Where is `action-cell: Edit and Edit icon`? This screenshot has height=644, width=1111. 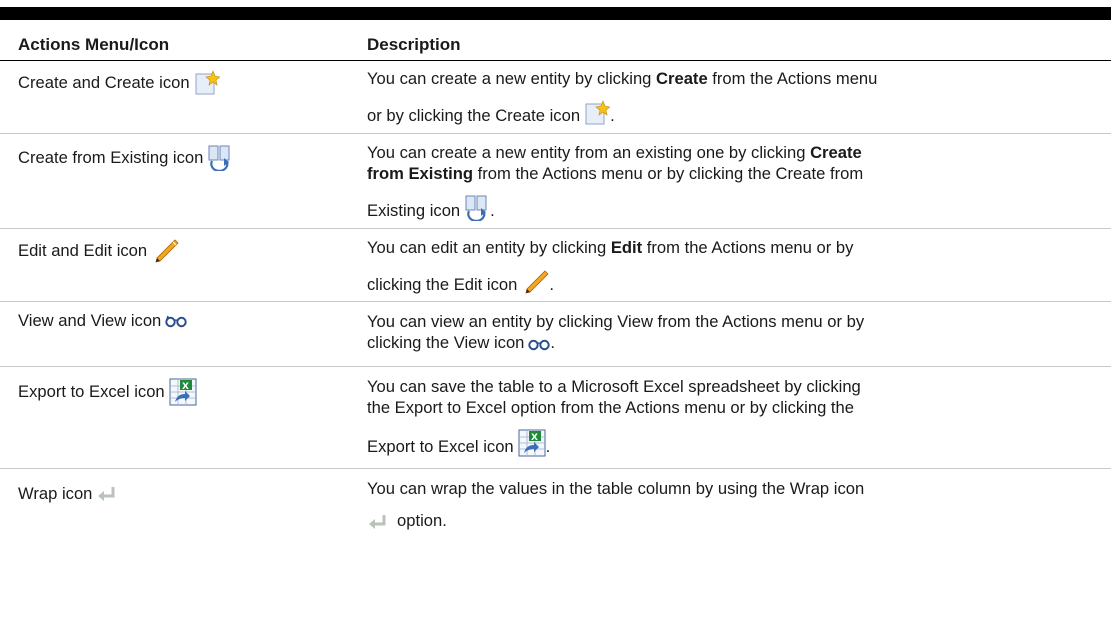 action-cell: Edit and Edit icon is located at coordinates (98, 251).